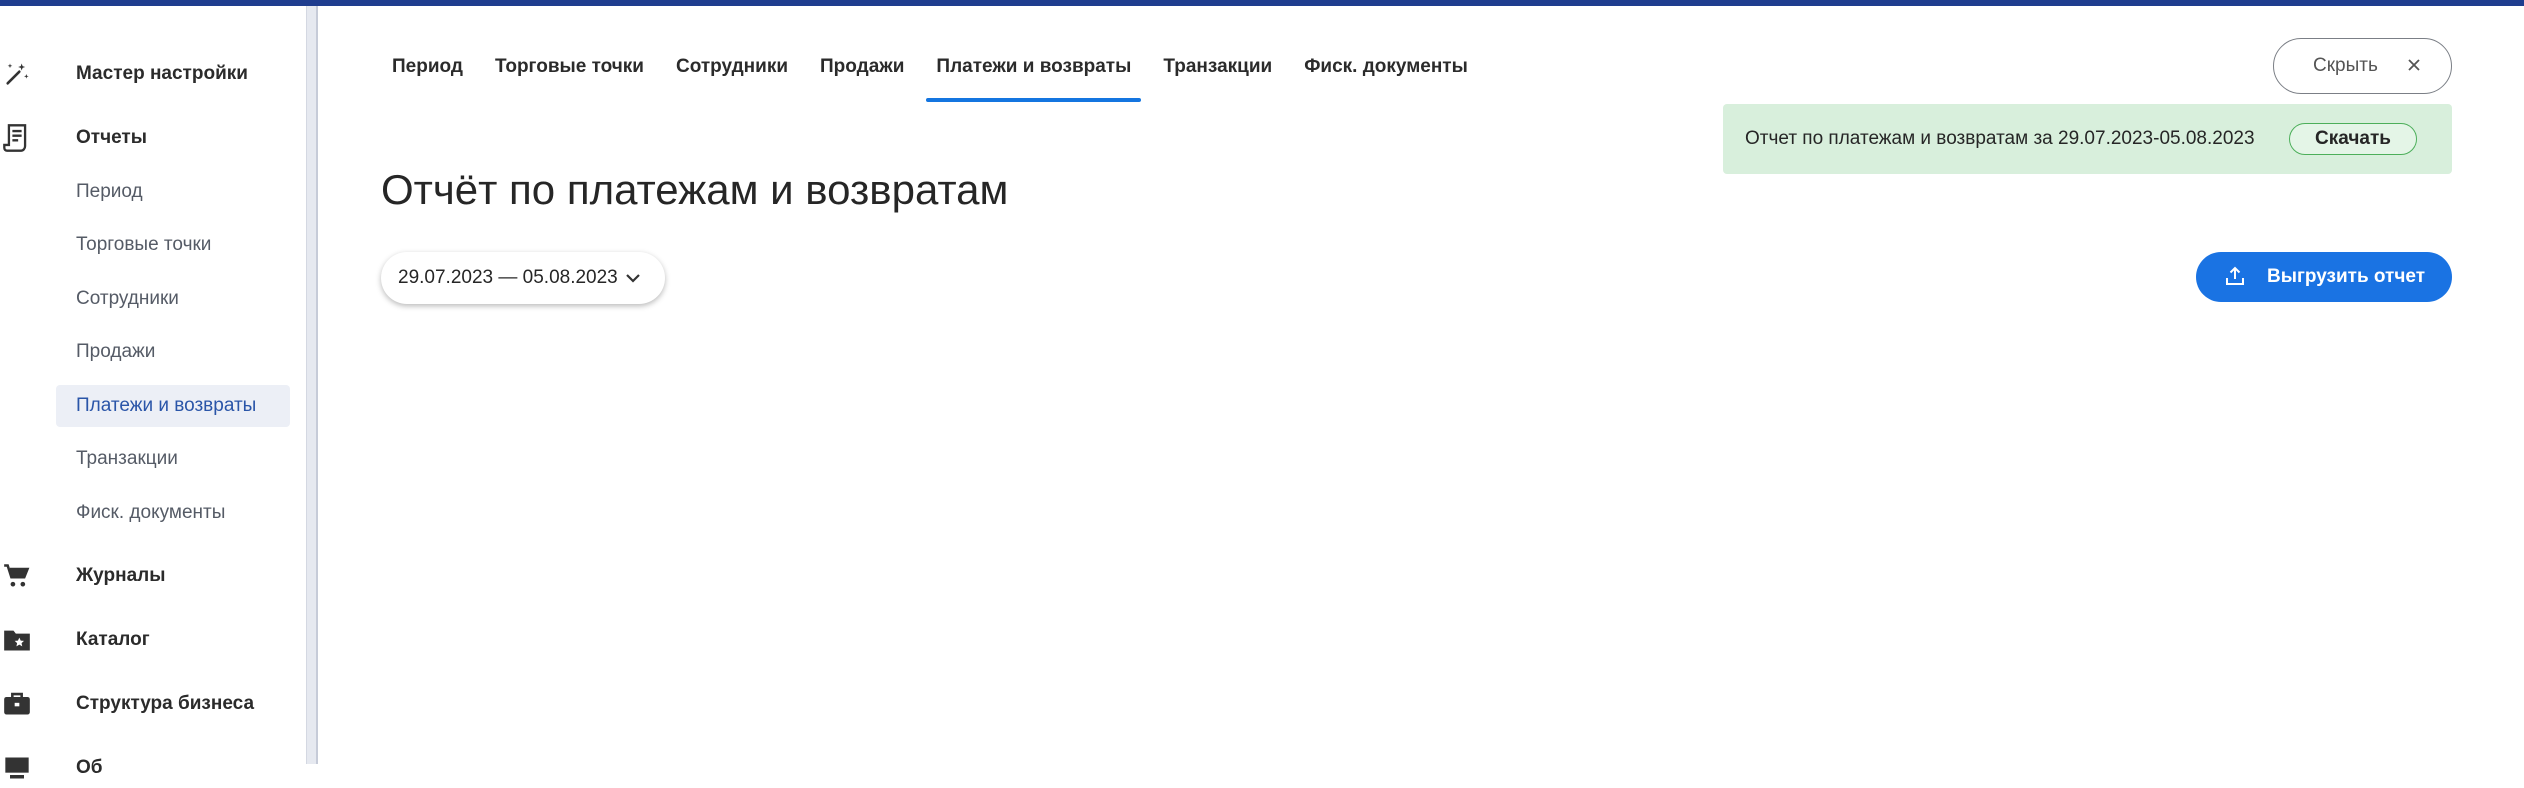 The height and width of the screenshot is (788, 2524). What do you see at coordinates (17, 704) in the screenshot?
I see `briefcase-icon` at bounding box center [17, 704].